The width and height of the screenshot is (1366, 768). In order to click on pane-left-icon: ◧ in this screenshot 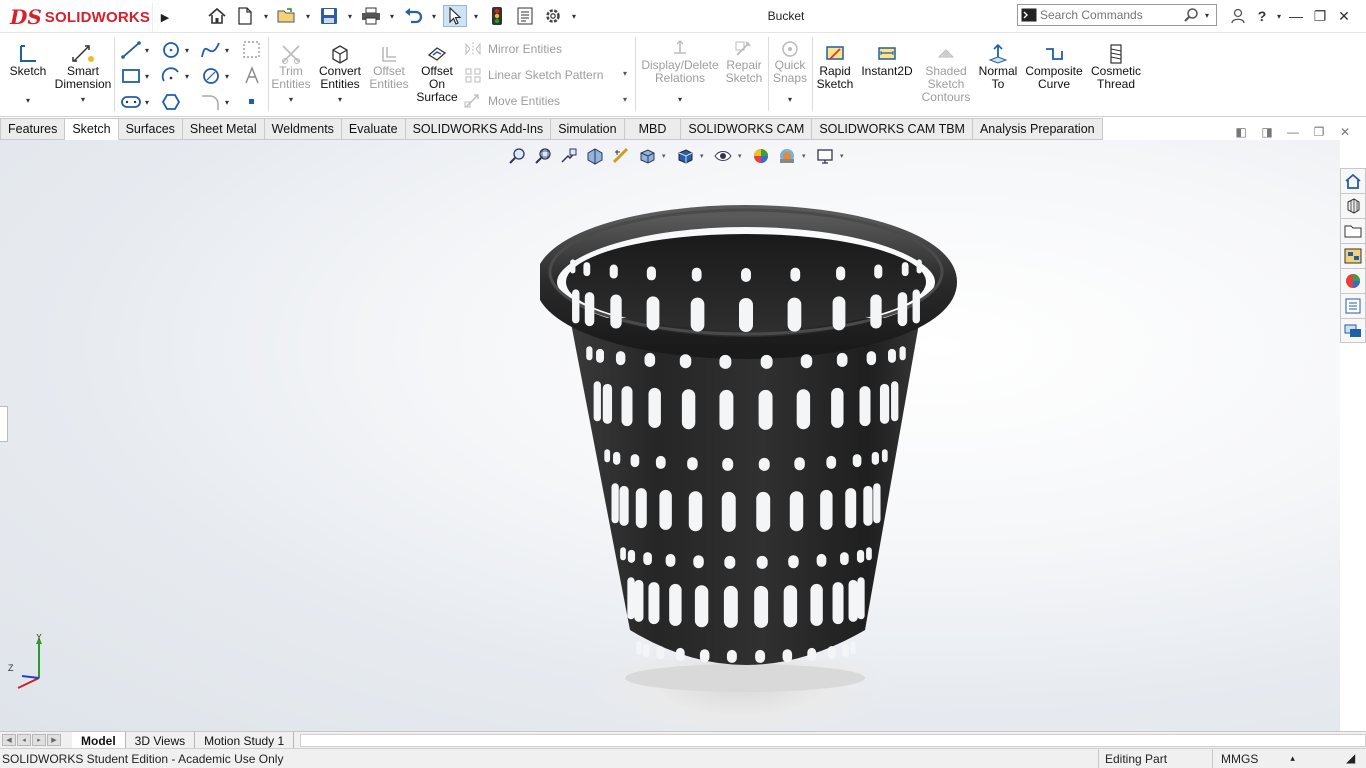, I will do `click(1241, 132)`.